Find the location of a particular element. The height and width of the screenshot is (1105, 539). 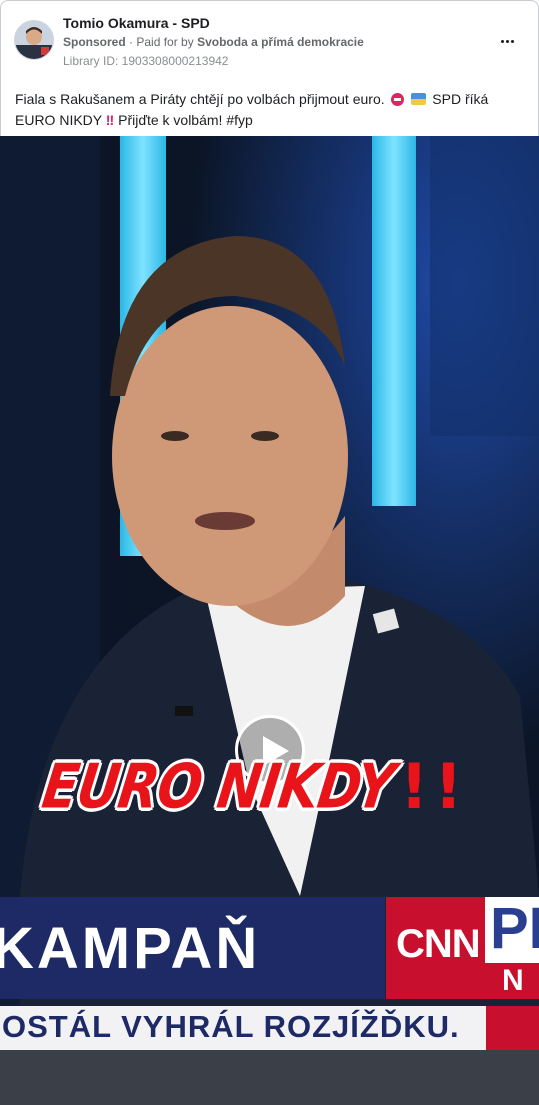

library-id: Library ID: 1903308000213942 is located at coordinates (146, 61).